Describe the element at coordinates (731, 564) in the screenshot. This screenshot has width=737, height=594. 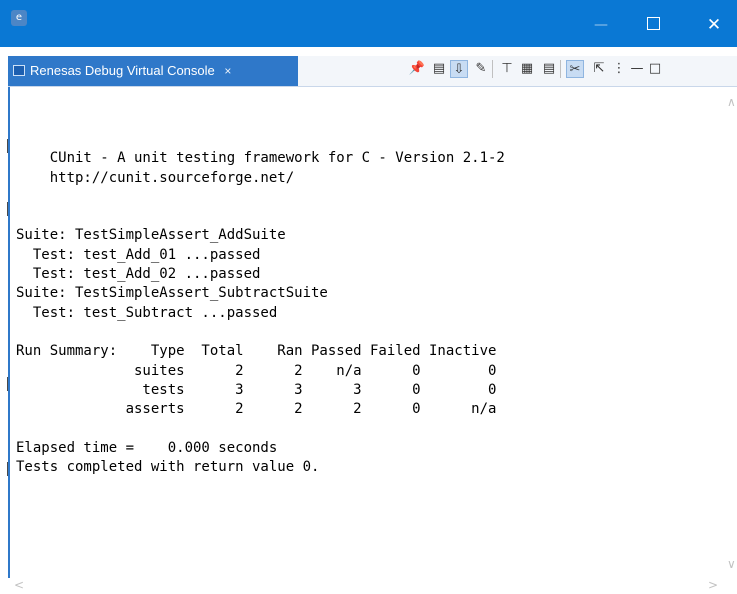
I see `scroll-down-icon: ∨` at that location.